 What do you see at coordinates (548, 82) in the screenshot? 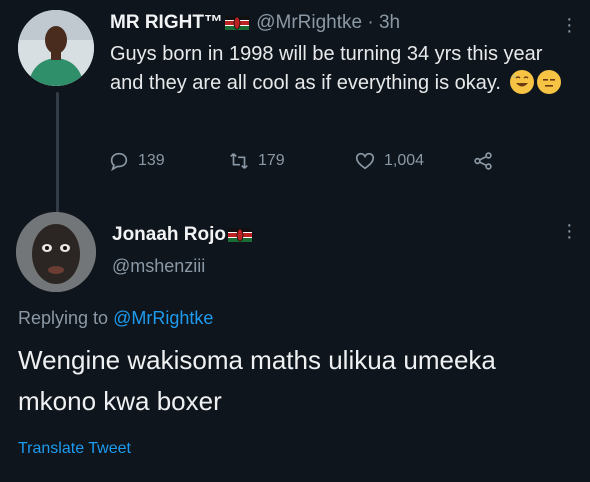
I see `expressionless-face-emoji-icon` at bounding box center [548, 82].